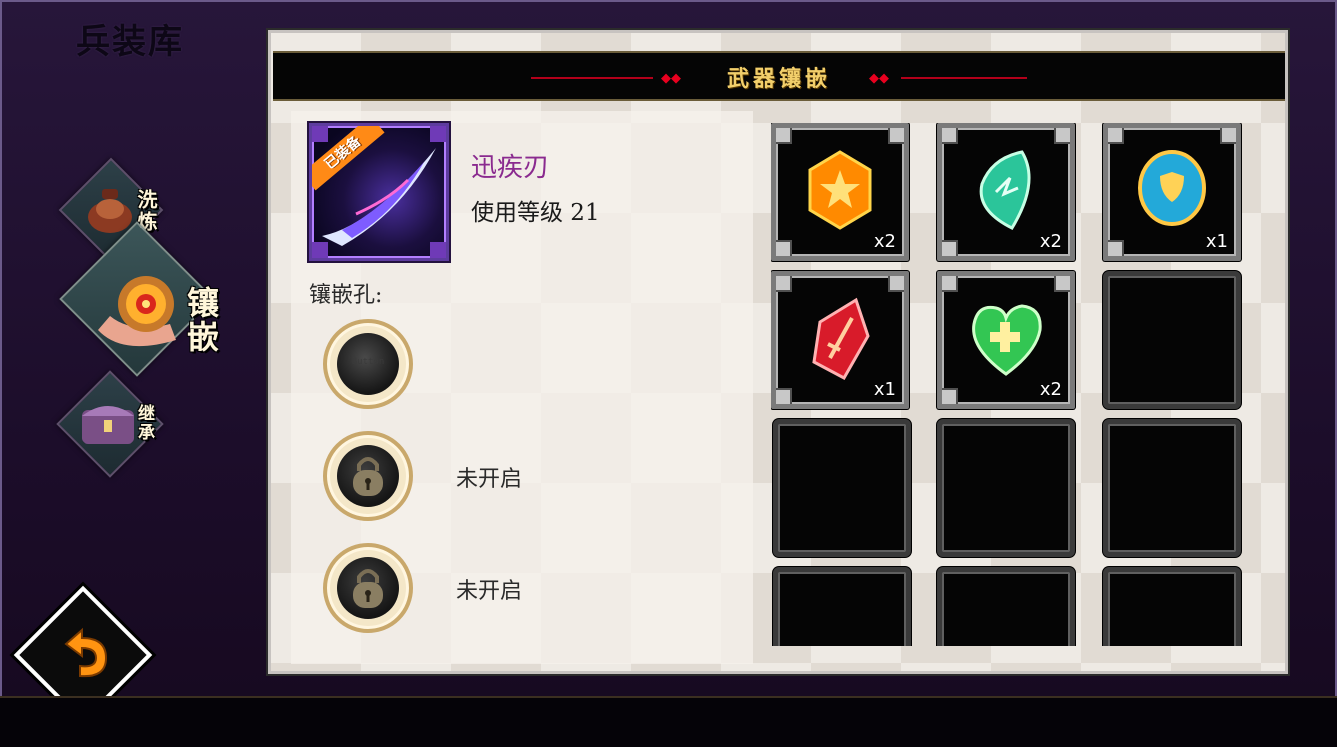 This screenshot has height=747, width=1337. I want to click on weapon-name: 迅疾刃, so click(510, 168).